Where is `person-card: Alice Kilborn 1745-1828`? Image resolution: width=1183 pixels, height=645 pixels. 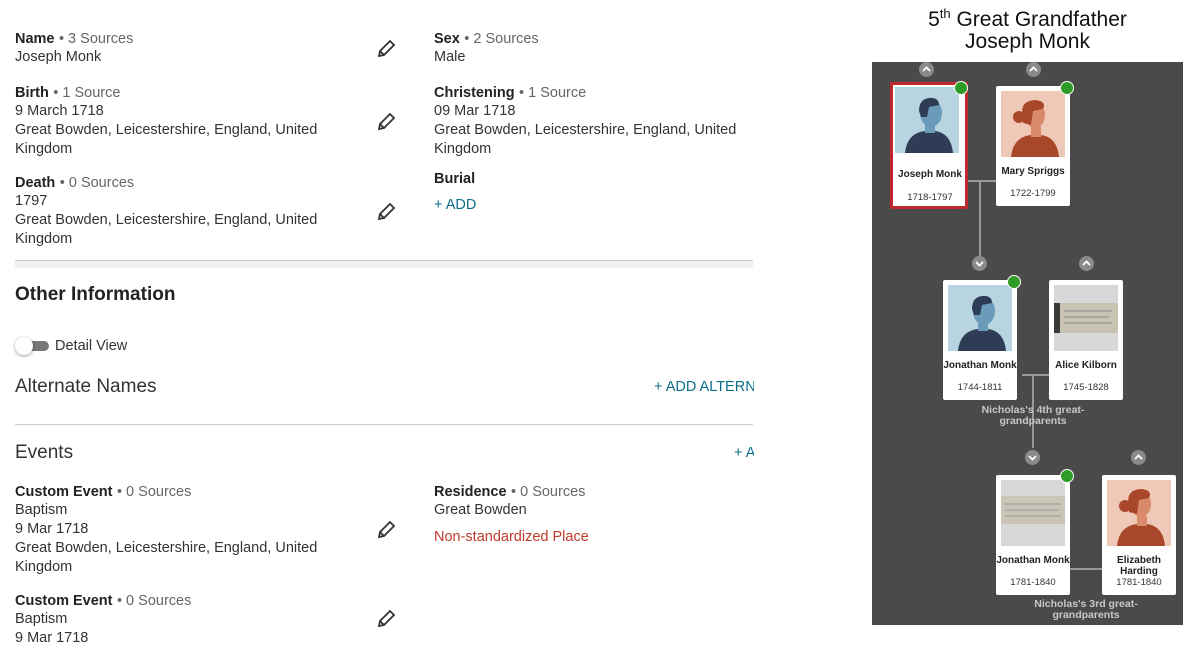
person-card: Alice Kilborn 1745-1828 is located at coordinates (1086, 340).